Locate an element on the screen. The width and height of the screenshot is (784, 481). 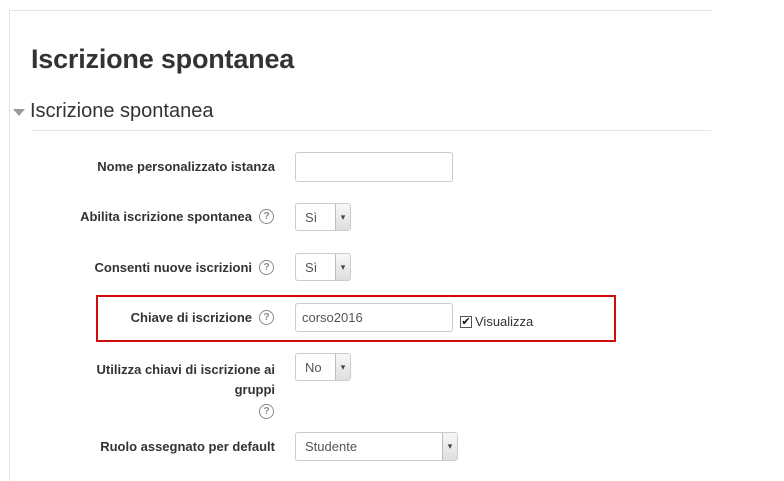
enable-select: Sì ▾ is located at coordinates (323, 217).